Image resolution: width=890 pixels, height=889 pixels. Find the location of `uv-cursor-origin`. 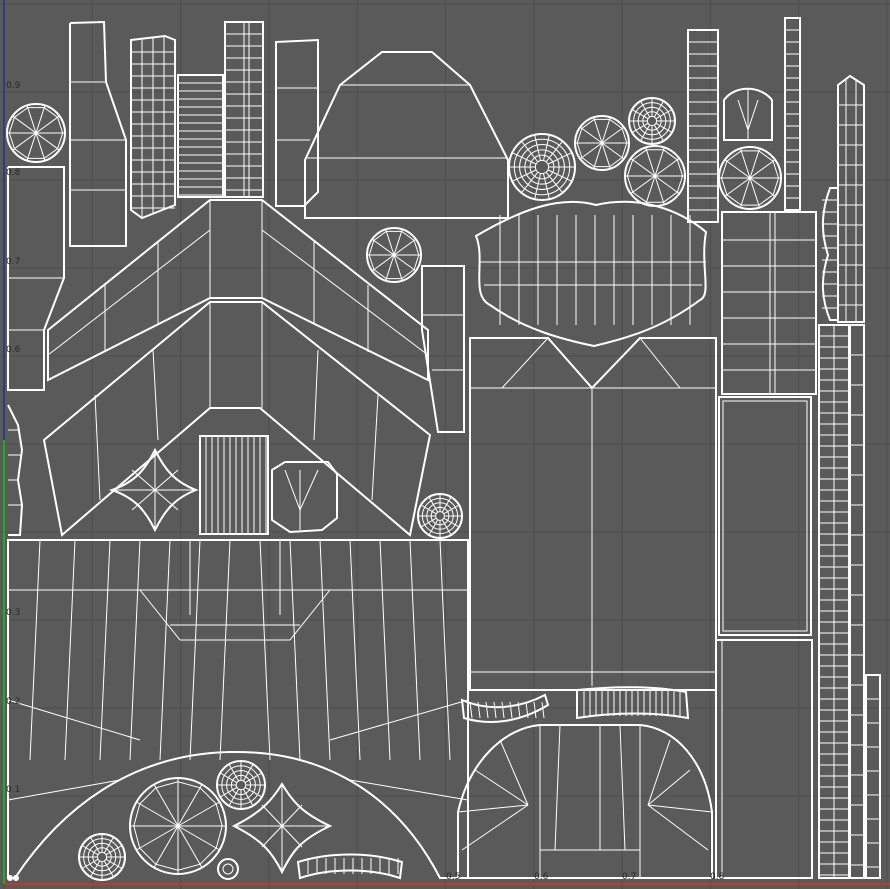

uv-cursor-origin is located at coordinates (10, 878).